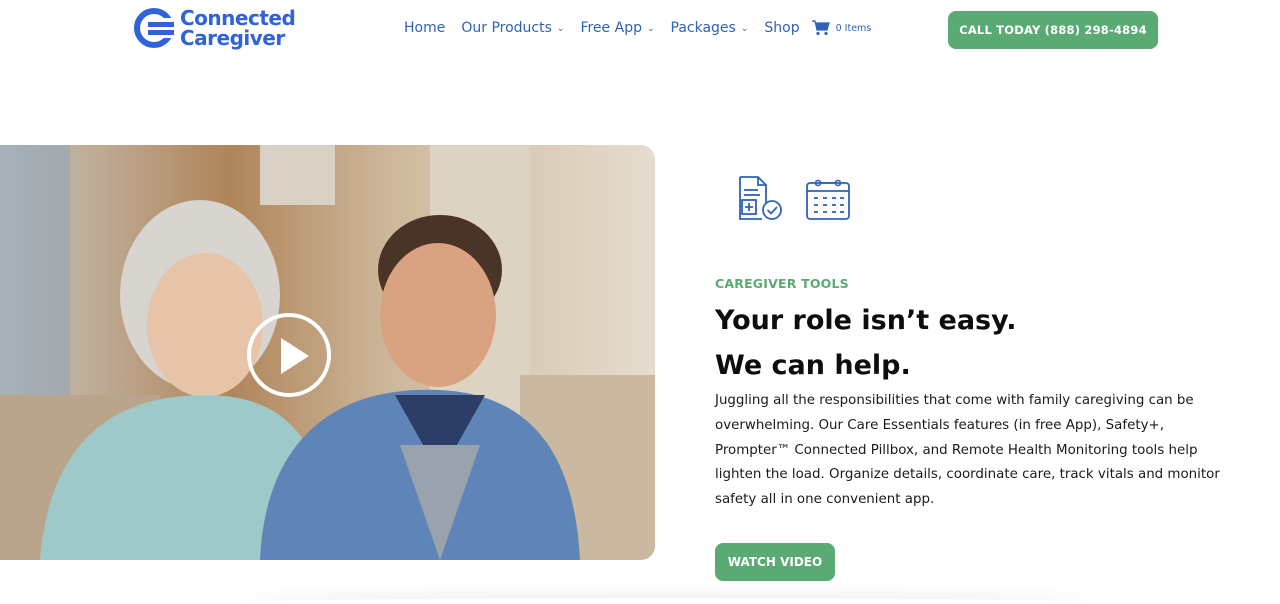  I want to click on heading-line-1: Your role isn’t easy., so click(866, 320).